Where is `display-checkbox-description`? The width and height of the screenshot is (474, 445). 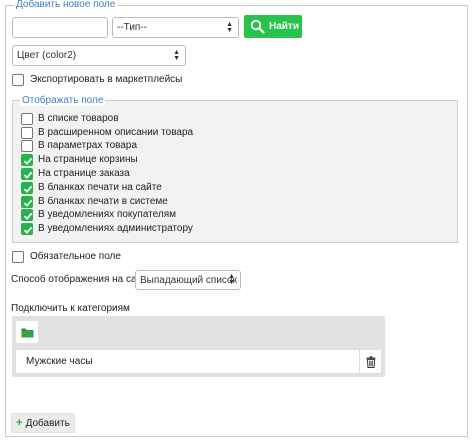
display-checkbox-description is located at coordinates (27, 133).